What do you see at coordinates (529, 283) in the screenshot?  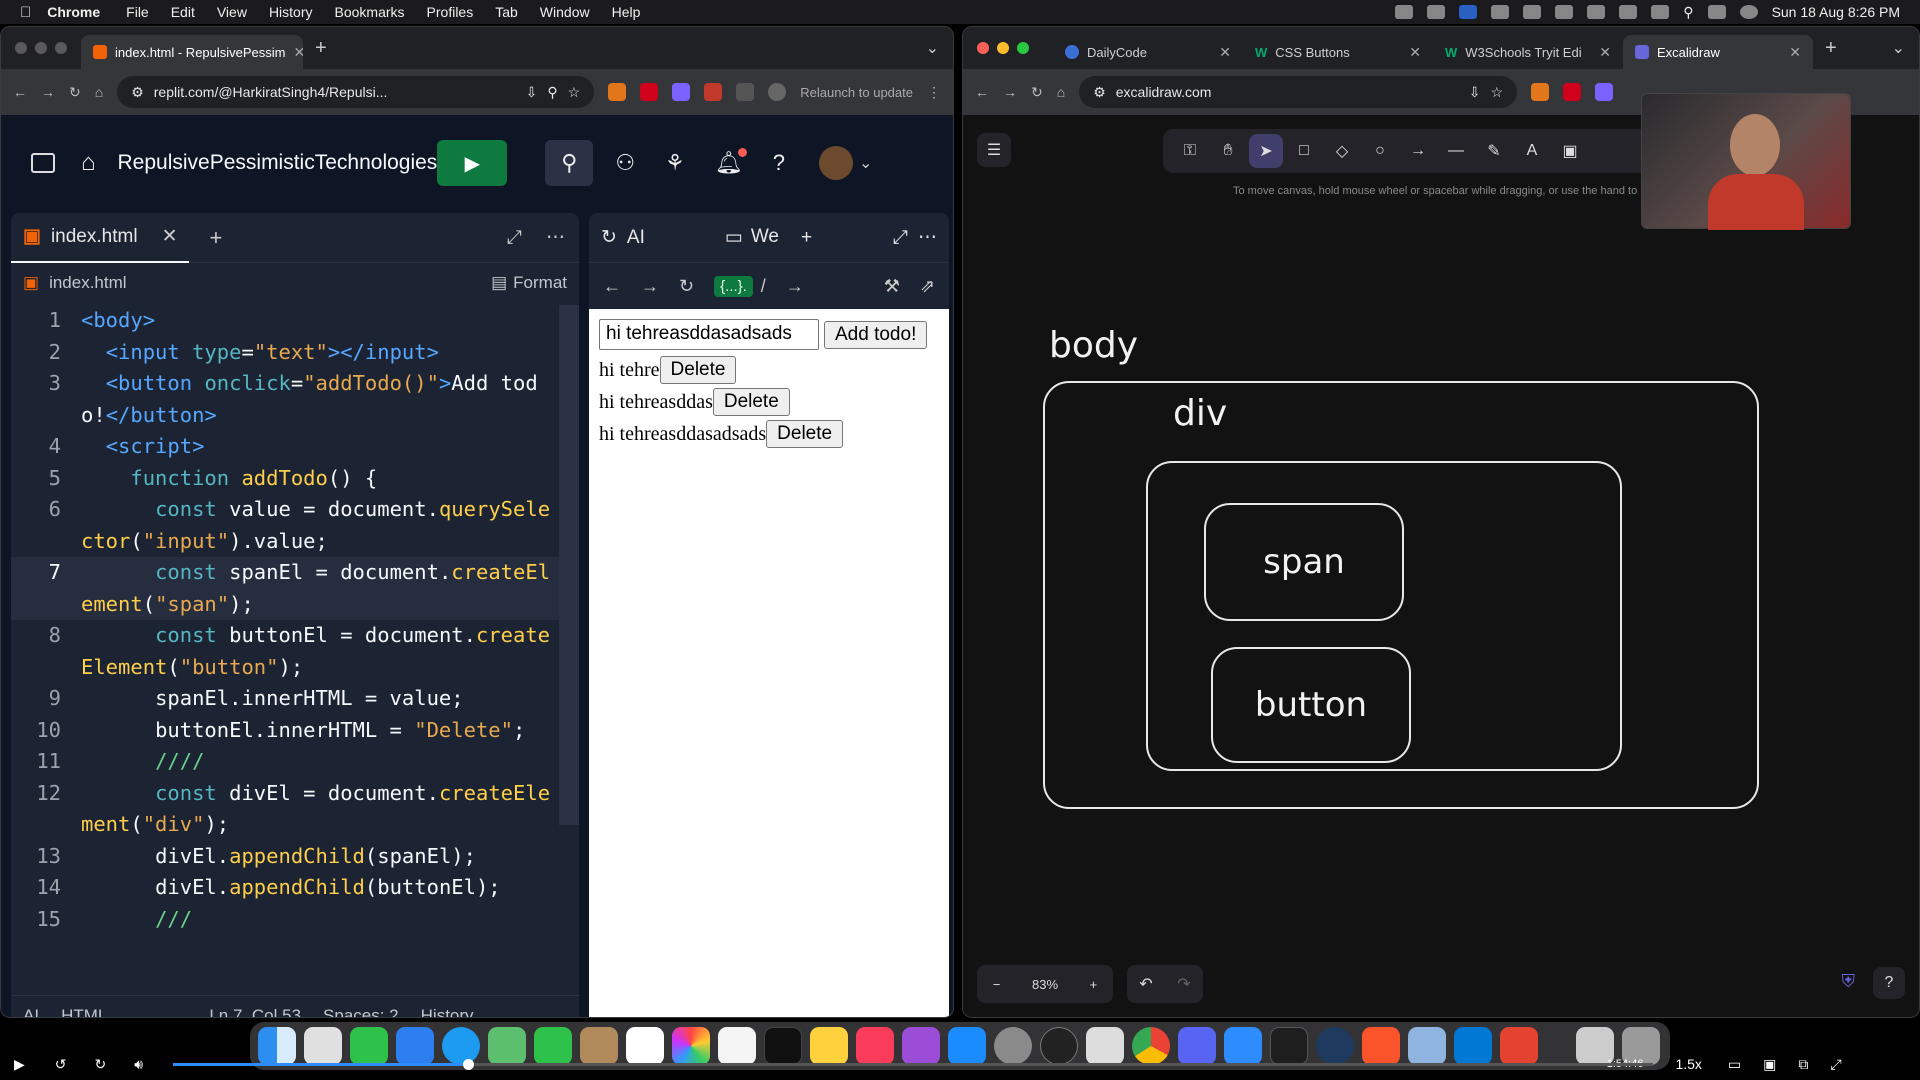 I see `format-button: ▤ Format` at bounding box center [529, 283].